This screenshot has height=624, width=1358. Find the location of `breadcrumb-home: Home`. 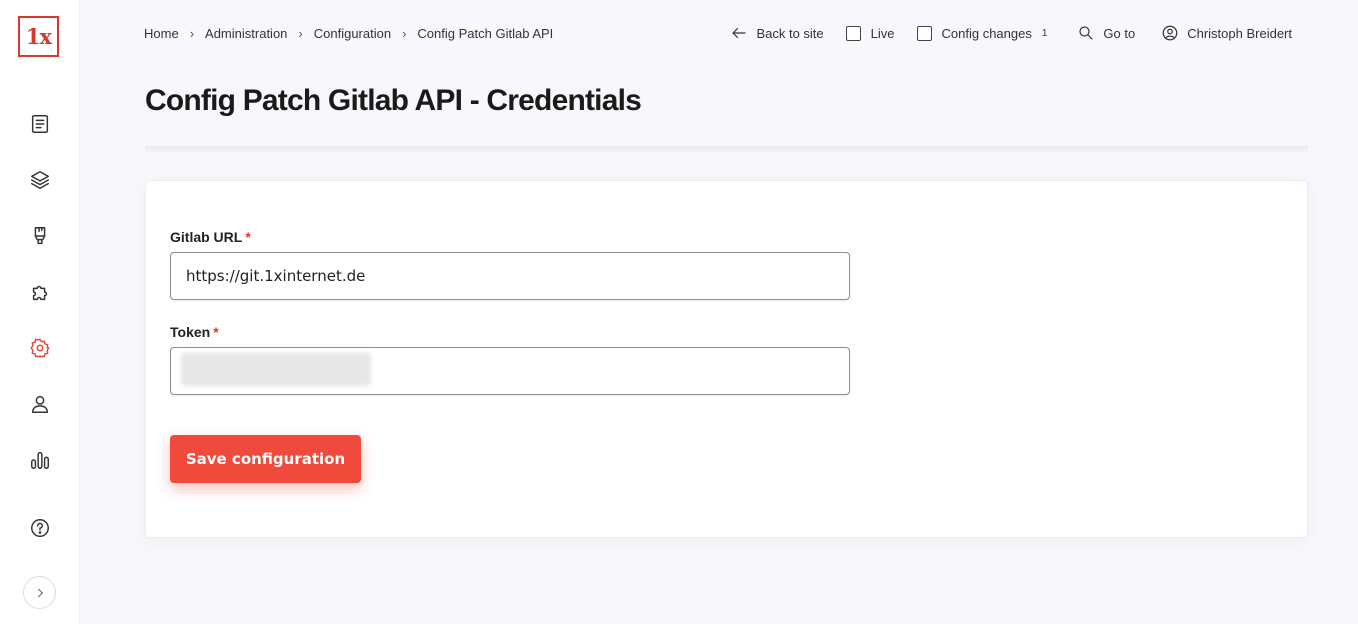

breadcrumb-home: Home is located at coordinates (161, 33).